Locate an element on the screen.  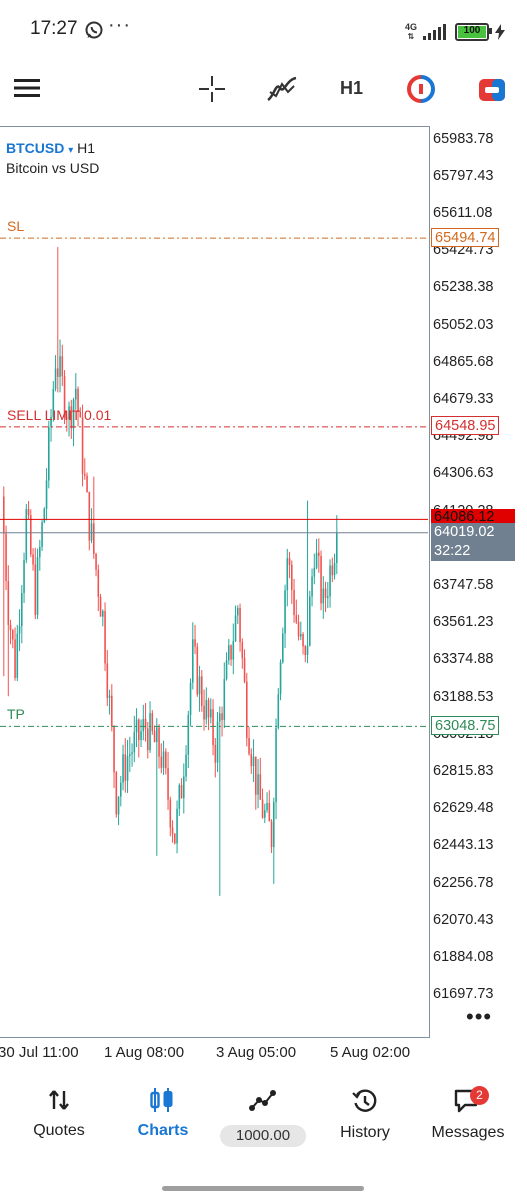
nav-charts-label: Charts is located at coordinates (163, 1130).